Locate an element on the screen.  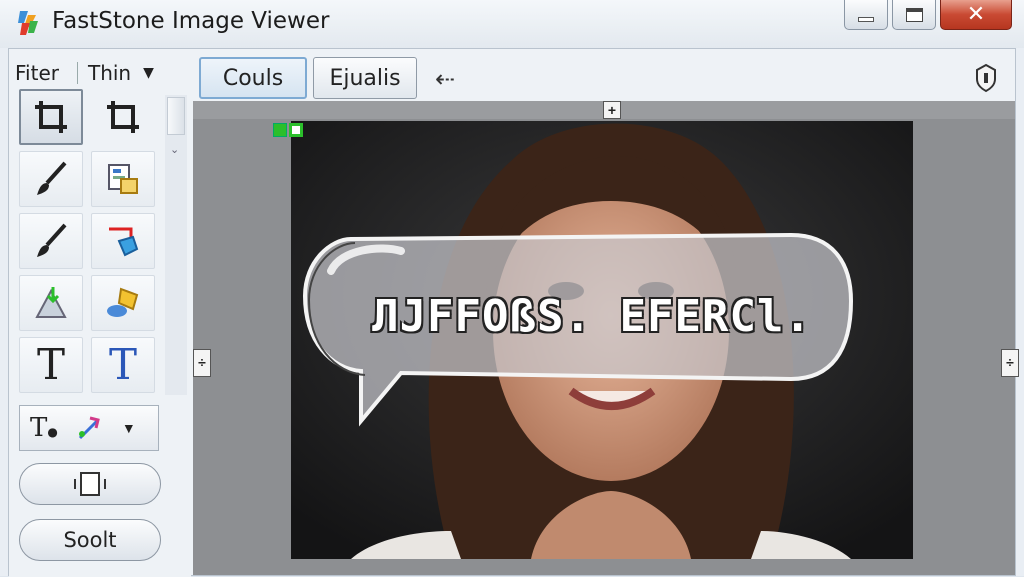
selection-badge is located at coordinates (289, 131).